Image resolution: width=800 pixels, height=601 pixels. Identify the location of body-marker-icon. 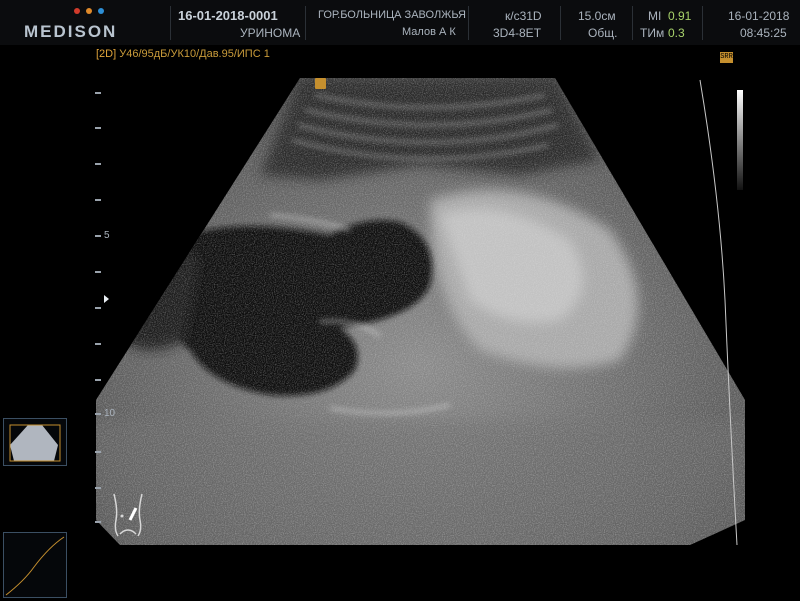
(128, 515).